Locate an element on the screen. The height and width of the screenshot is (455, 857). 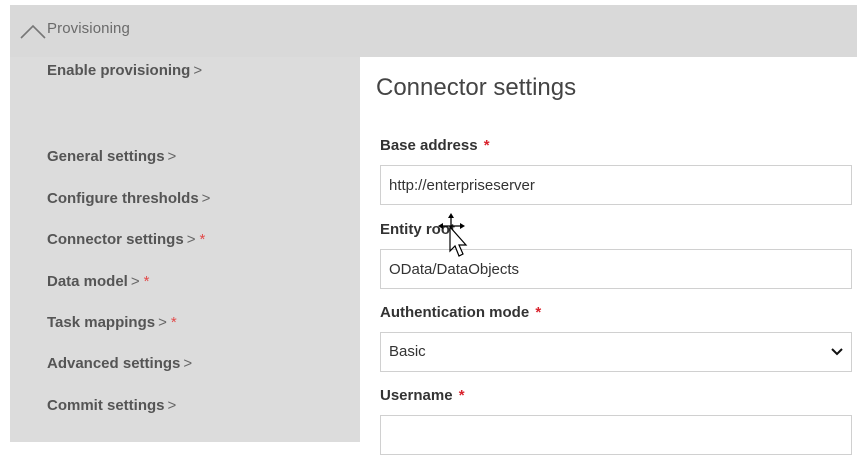
chevron-up-icon is located at coordinates (33, 31).